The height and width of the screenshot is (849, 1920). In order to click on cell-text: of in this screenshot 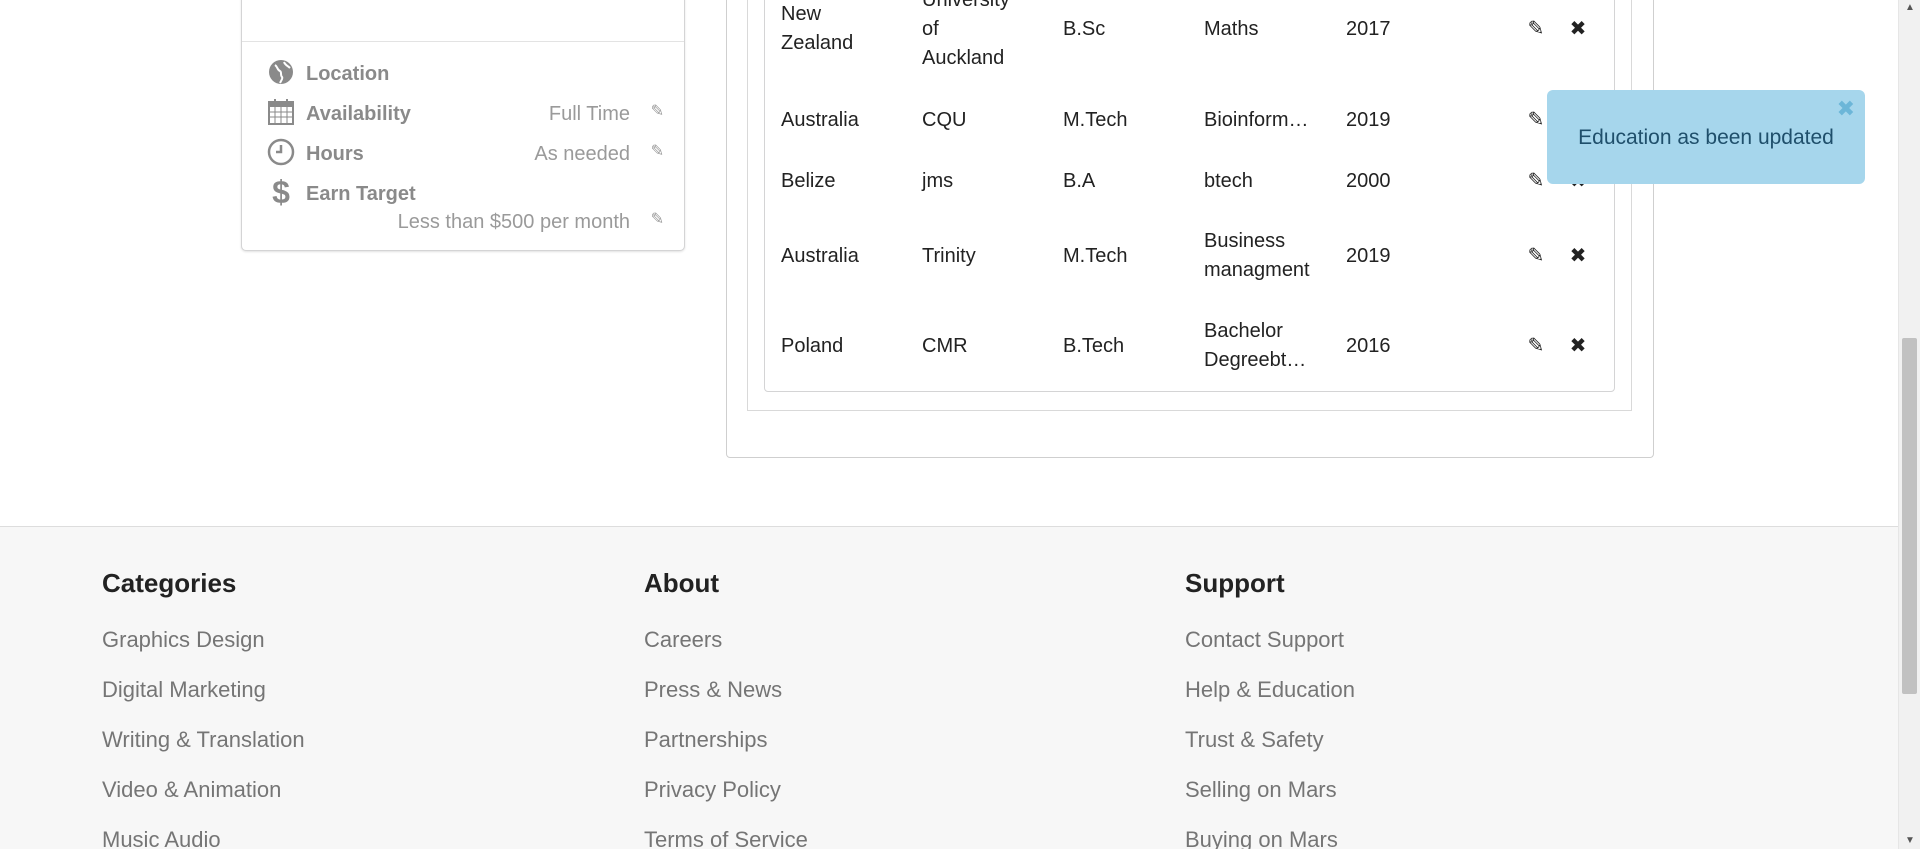, I will do `click(930, 29)`.